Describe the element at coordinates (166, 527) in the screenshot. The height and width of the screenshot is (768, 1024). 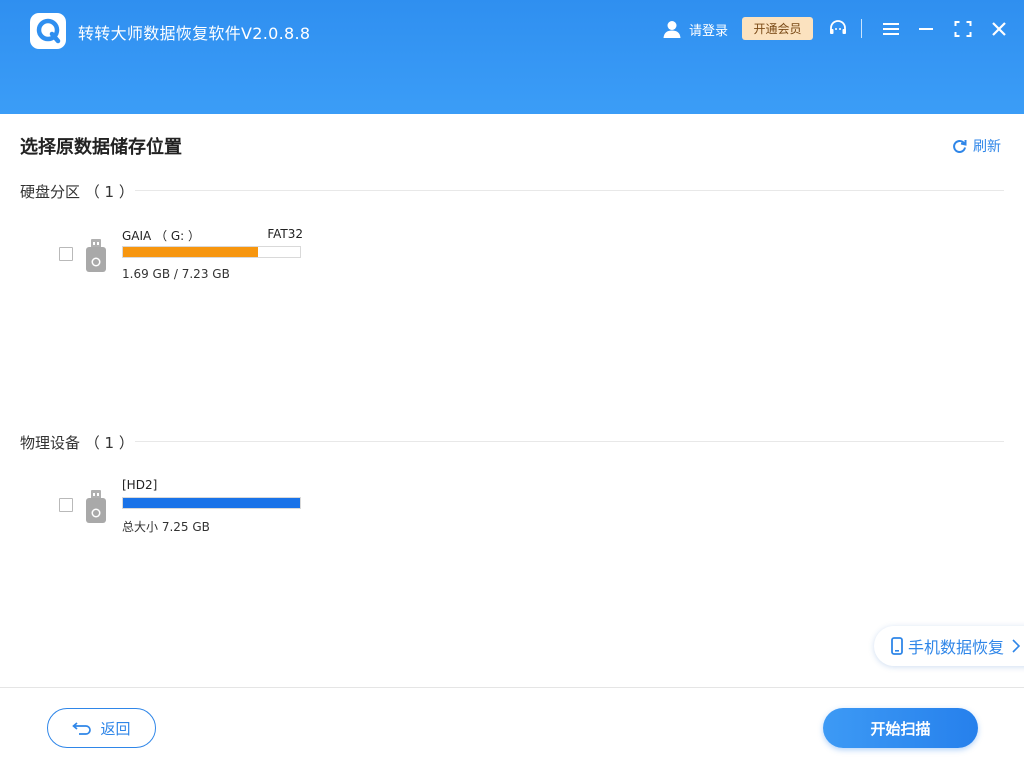
I see `drive-size: 总大小 7.25 GB` at that location.